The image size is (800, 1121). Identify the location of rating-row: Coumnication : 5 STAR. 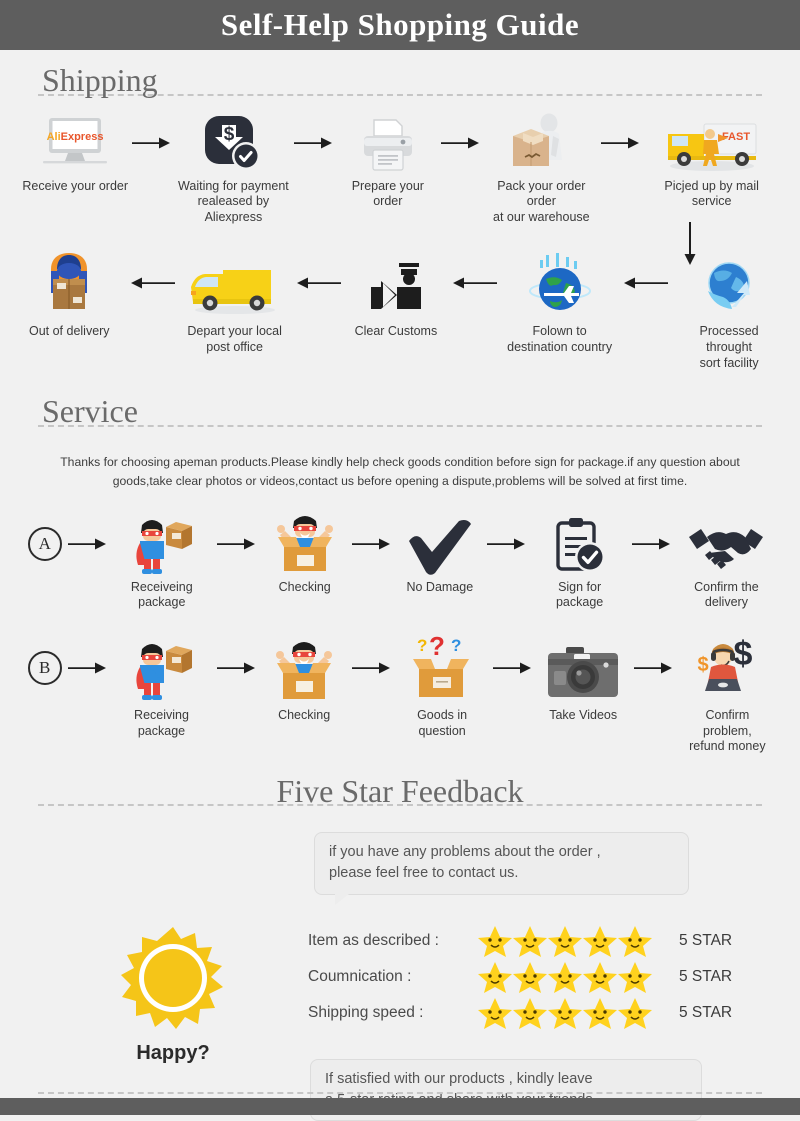
(535, 977).